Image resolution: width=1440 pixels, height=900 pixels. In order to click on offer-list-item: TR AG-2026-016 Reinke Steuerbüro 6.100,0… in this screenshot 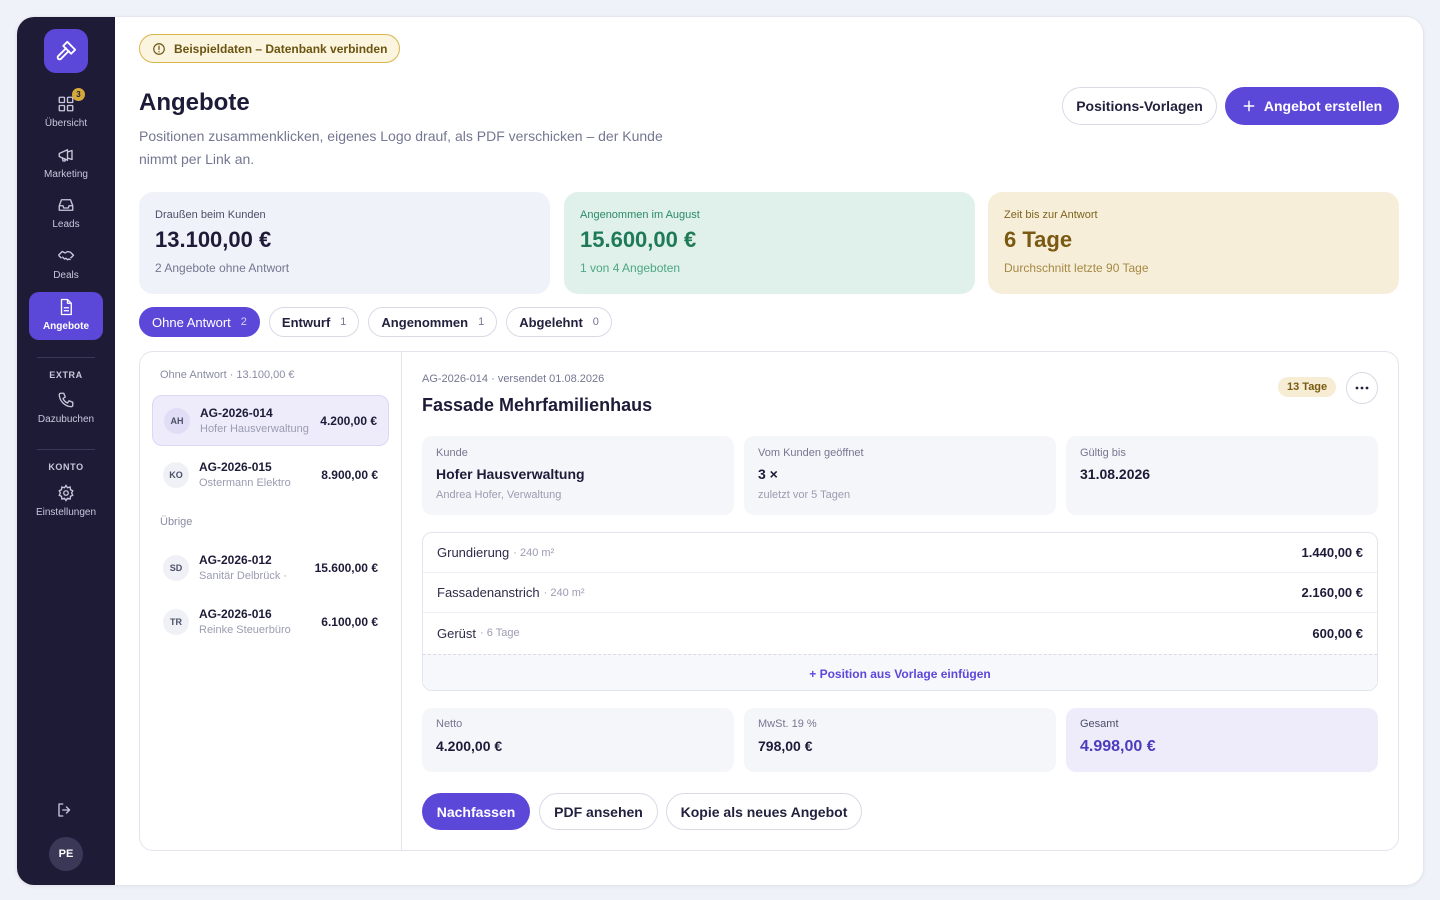, I will do `click(270, 621)`.